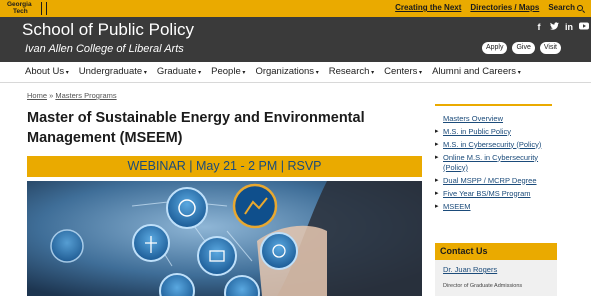  What do you see at coordinates (569, 27) in the screenshot?
I see `linkedin-icon: in` at bounding box center [569, 27].